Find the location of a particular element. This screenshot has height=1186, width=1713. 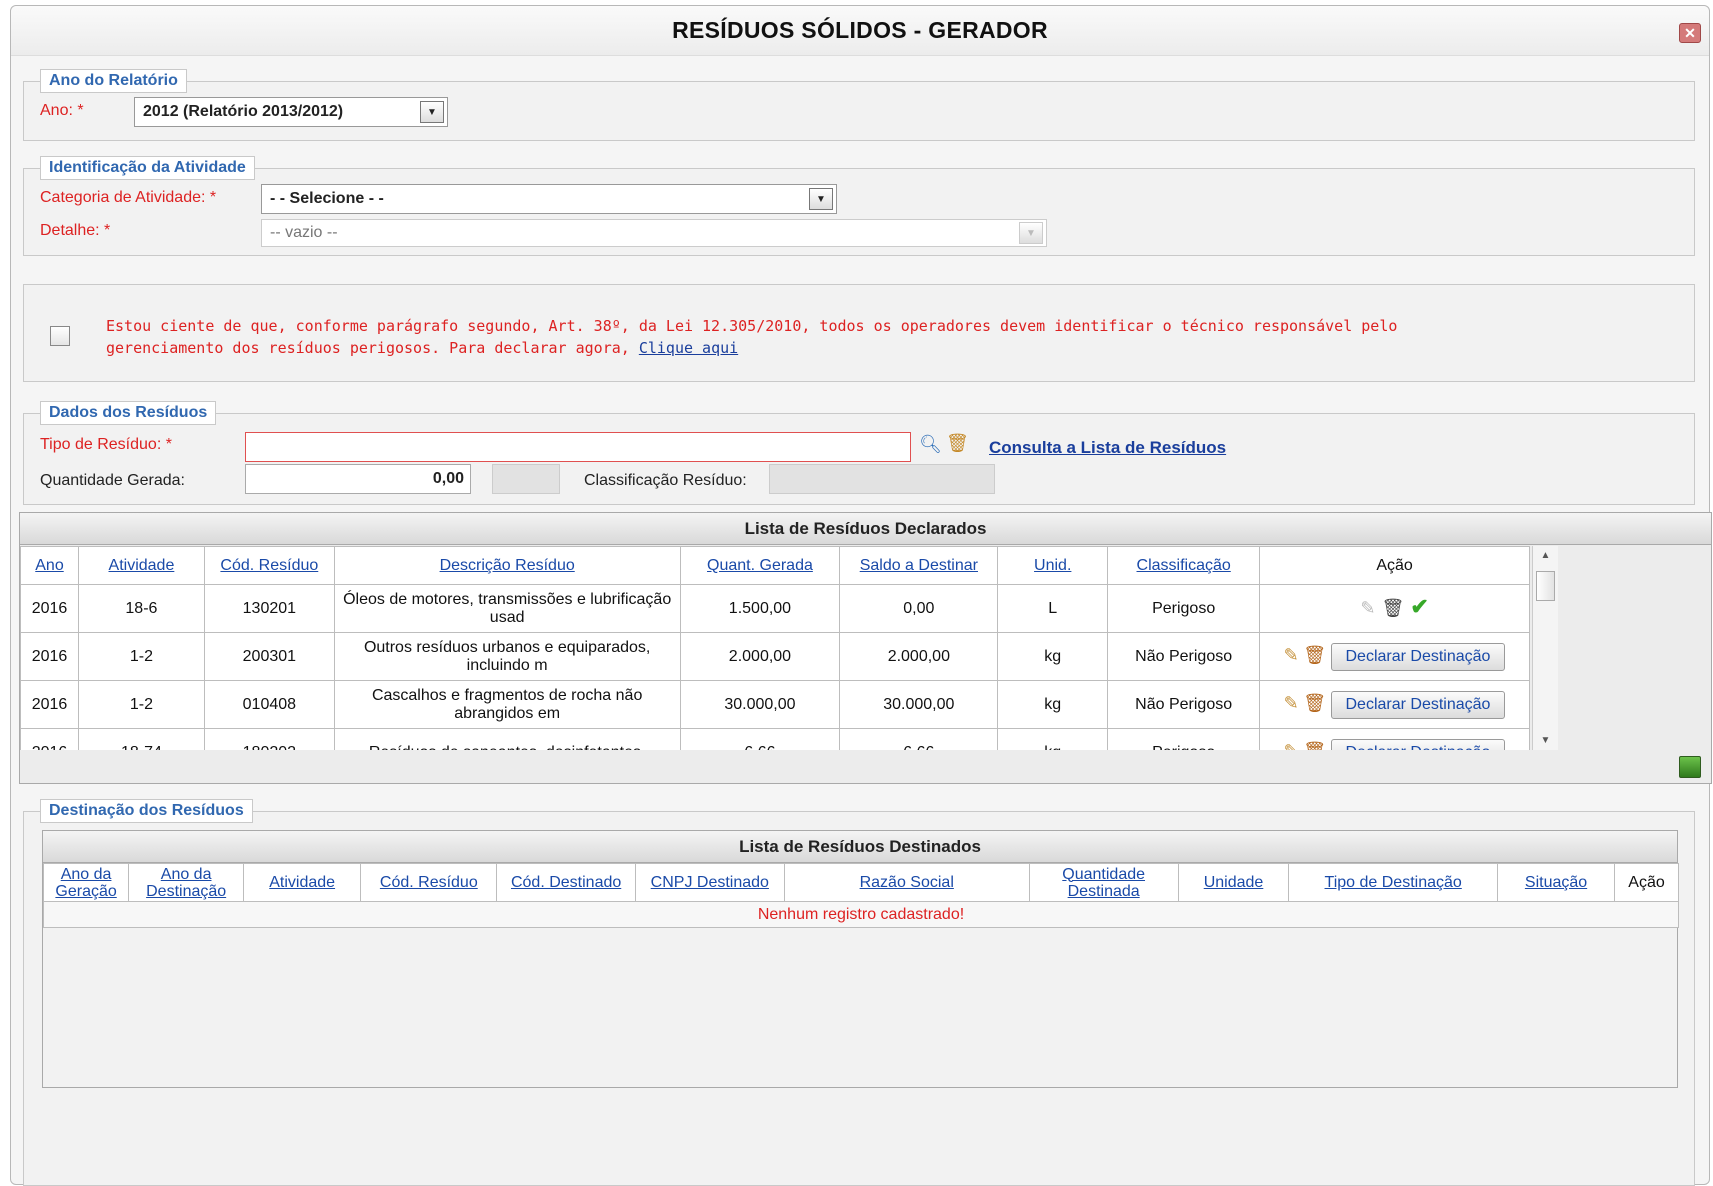

cell-quant: 1.500,00 is located at coordinates (760, 608).